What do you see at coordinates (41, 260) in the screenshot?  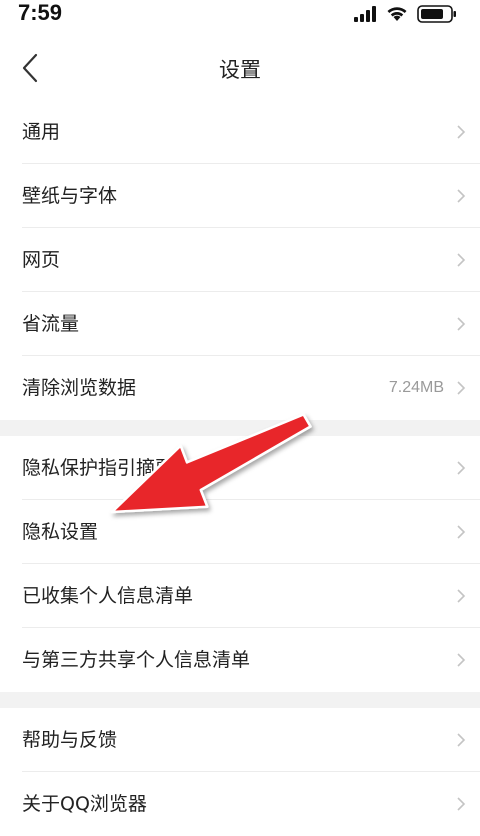 I see `settings-item-label: 网页` at bounding box center [41, 260].